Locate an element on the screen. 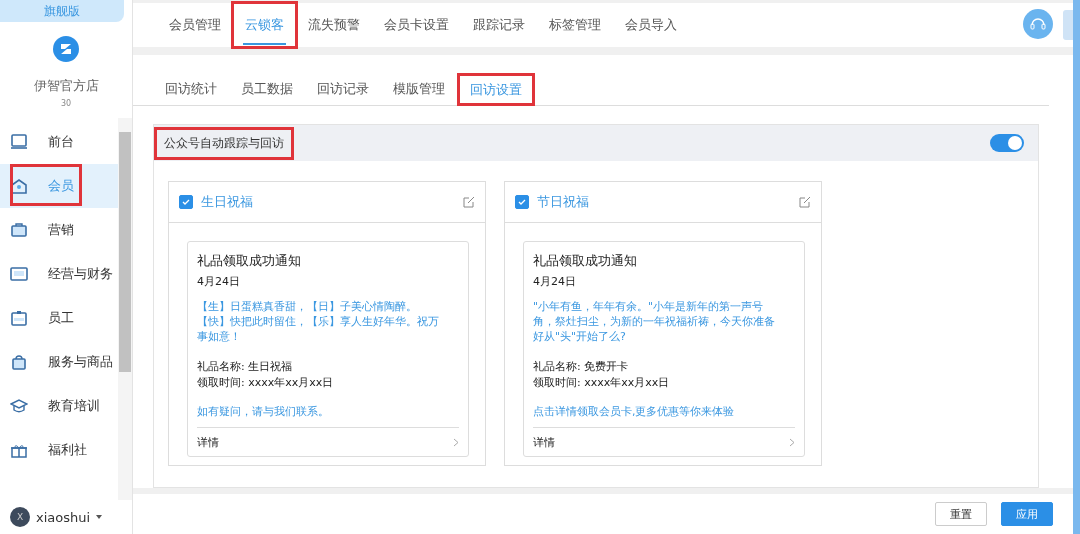 The height and width of the screenshot is (534, 1080). nav-tab: 会员管理 is located at coordinates (195, 25).